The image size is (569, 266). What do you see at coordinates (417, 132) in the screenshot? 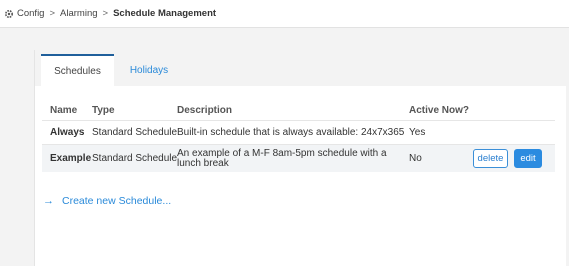
I see `schedule-active: Yes` at bounding box center [417, 132].